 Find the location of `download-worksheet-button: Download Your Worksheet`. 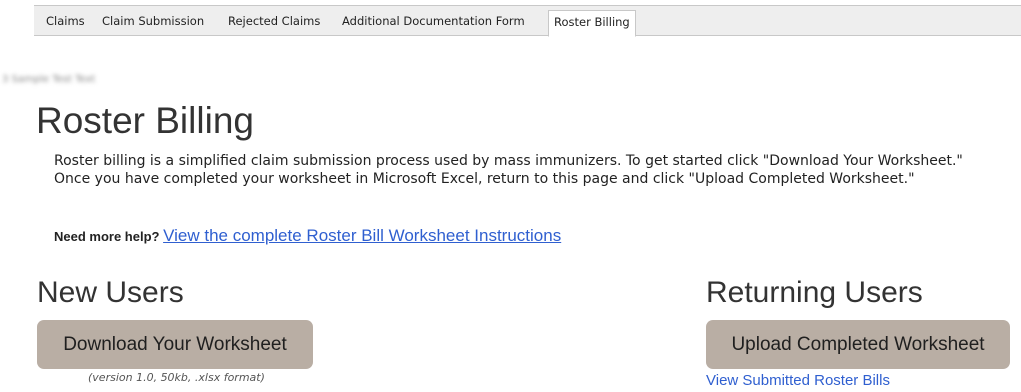

download-worksheet-button: Download Your Worksheet is located at coordinates (175, 344).